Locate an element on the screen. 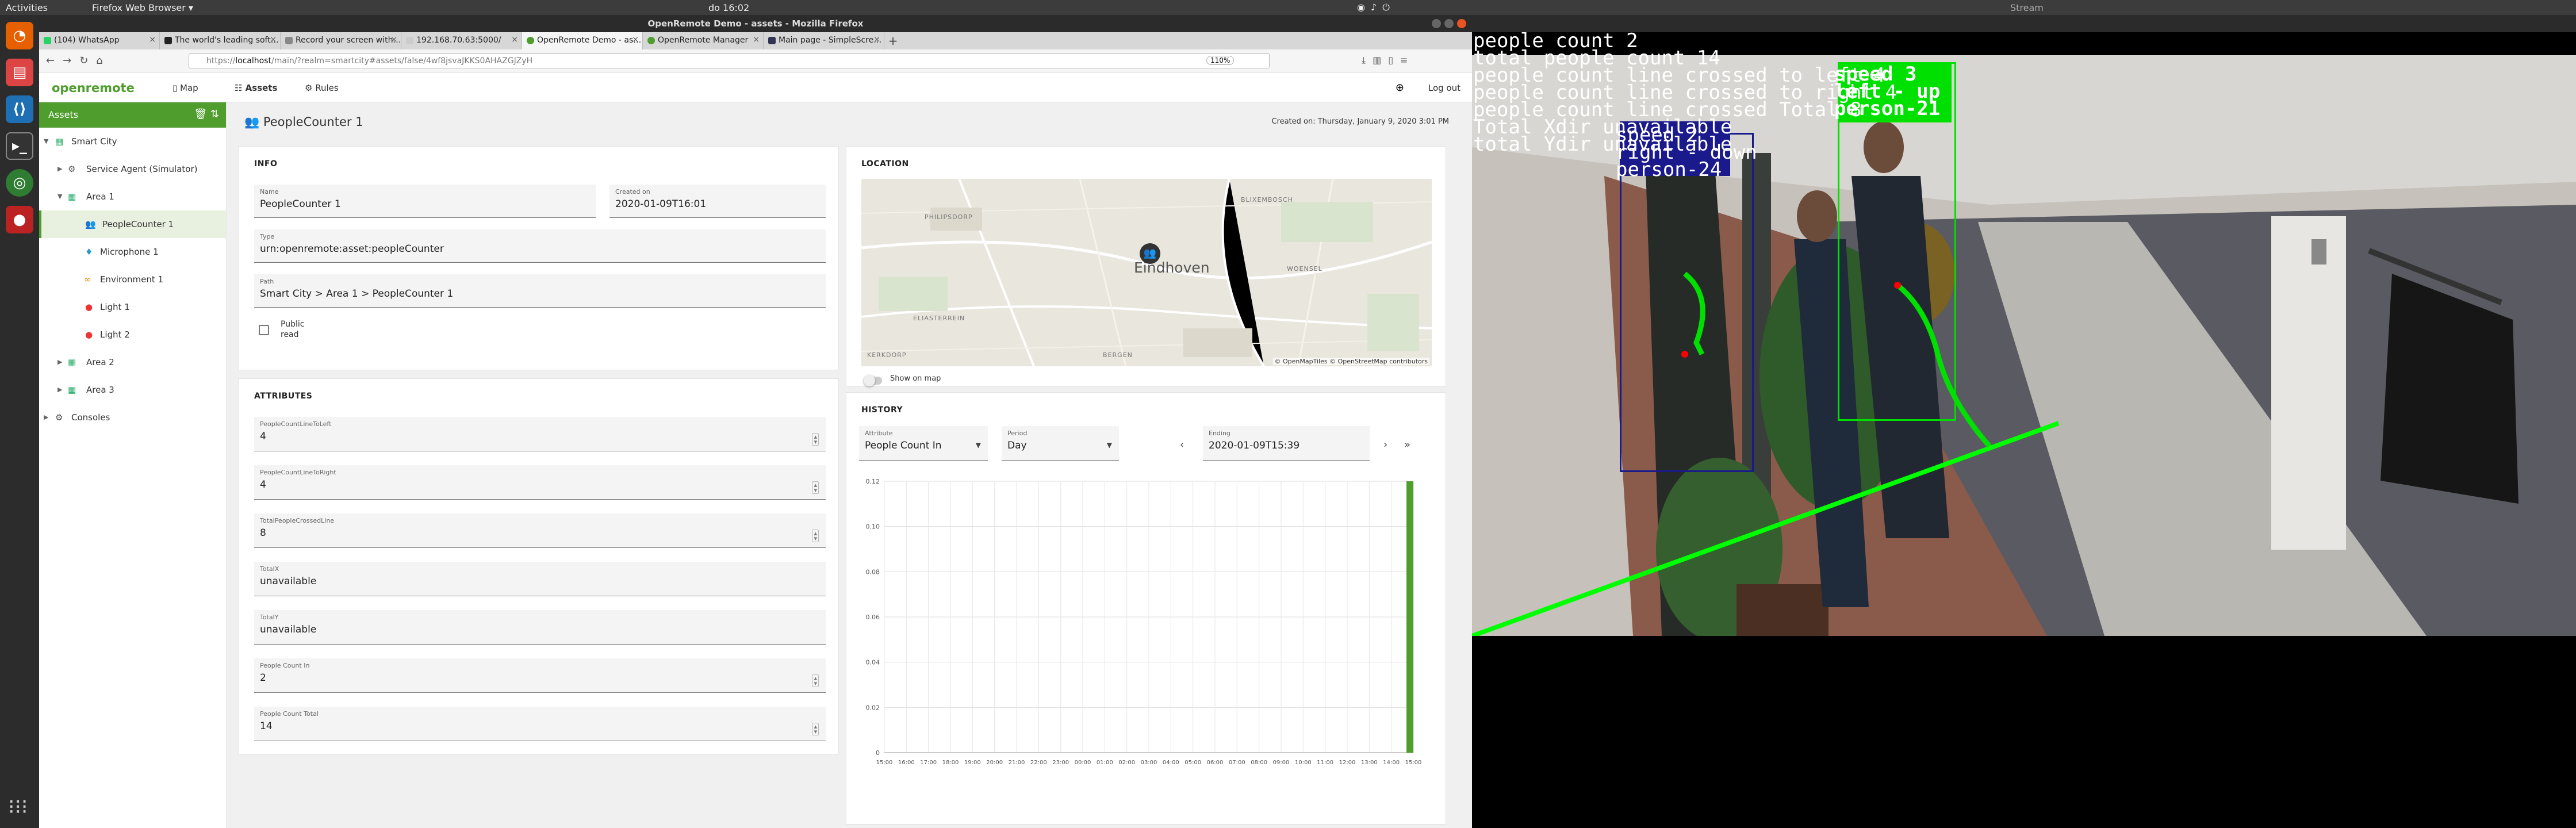 The height and width of the screenshot is (828, 2576). back-icon: ← is located at coordinates (54, 61).